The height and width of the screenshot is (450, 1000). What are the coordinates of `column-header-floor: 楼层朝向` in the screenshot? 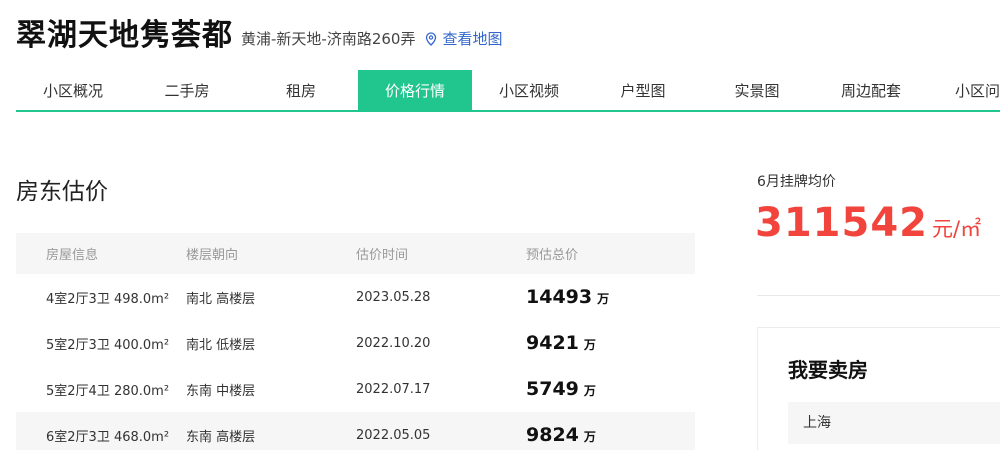 It's located at (212, 255).